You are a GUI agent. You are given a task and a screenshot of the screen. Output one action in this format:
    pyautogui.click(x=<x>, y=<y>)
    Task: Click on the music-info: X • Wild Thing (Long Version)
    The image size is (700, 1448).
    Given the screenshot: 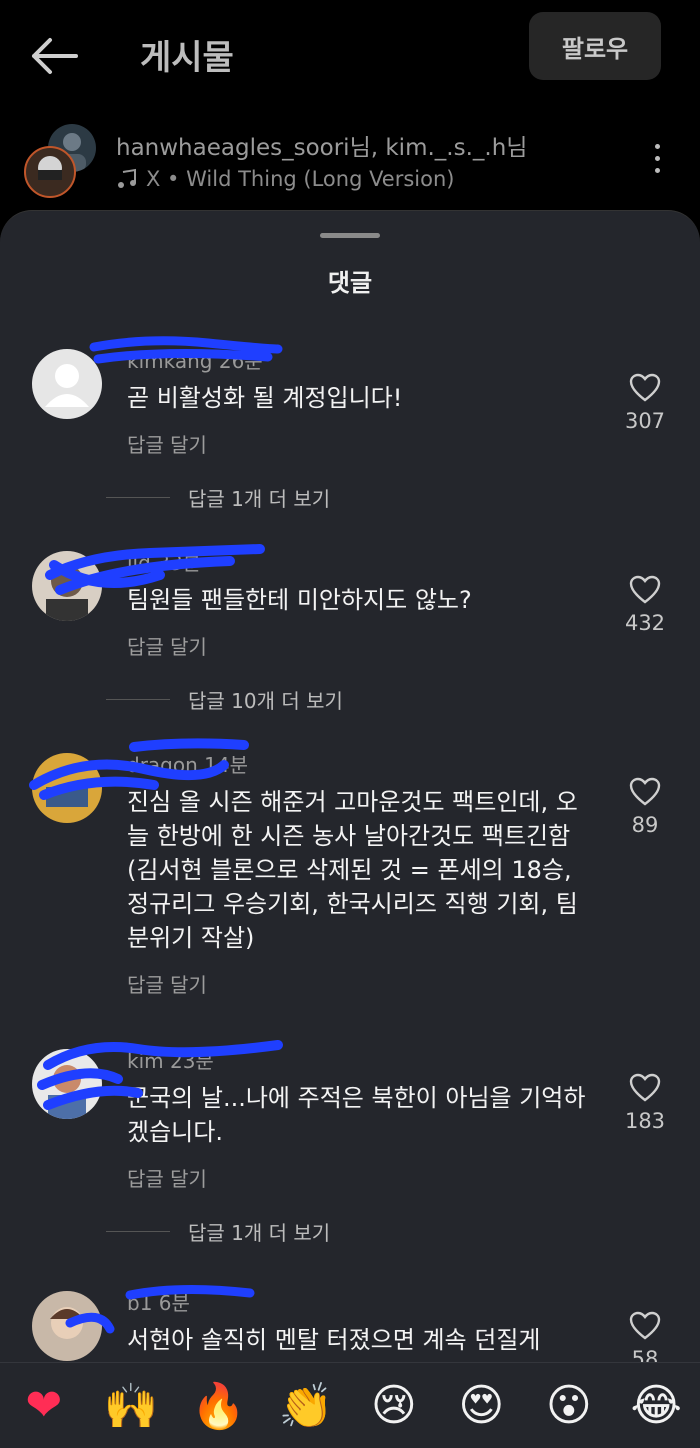 What is the action you would take?
    pyautogui.click(x=285, y=179)
    